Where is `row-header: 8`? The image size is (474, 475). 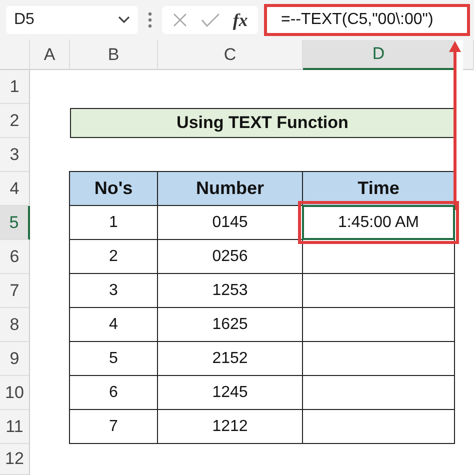 row-header: 8 is located at coordinates (15, 325).